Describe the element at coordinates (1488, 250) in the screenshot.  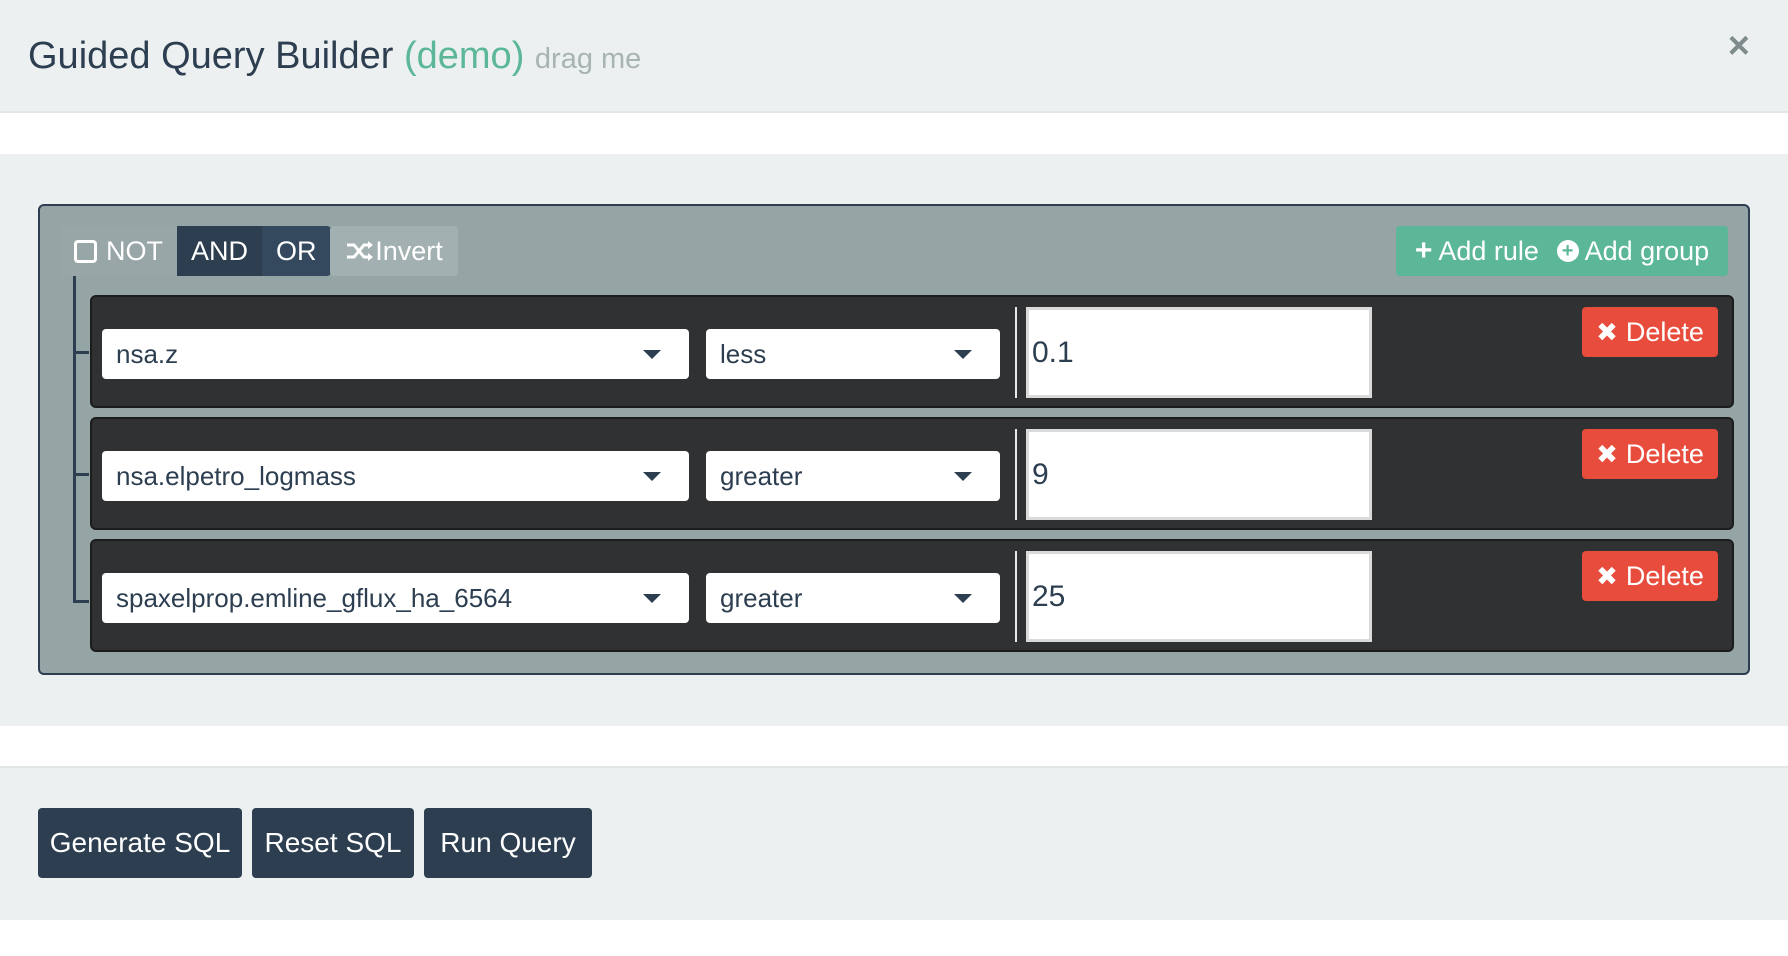
I see `add-rule-label: Add rule` at that location.